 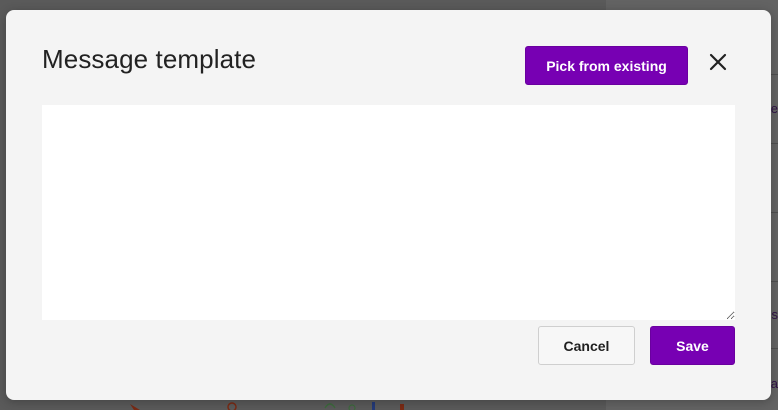 What do you see at coordinates (774, 383) in the screenshot?
I see `background-text-fragment: a` at bounding box center [774, 383].